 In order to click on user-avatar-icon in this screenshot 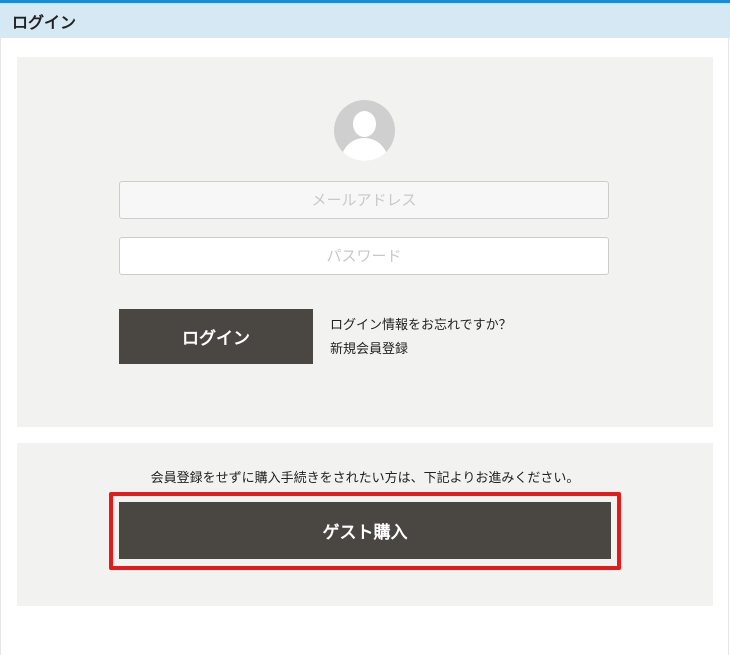, I will do `click(364, 130)`.